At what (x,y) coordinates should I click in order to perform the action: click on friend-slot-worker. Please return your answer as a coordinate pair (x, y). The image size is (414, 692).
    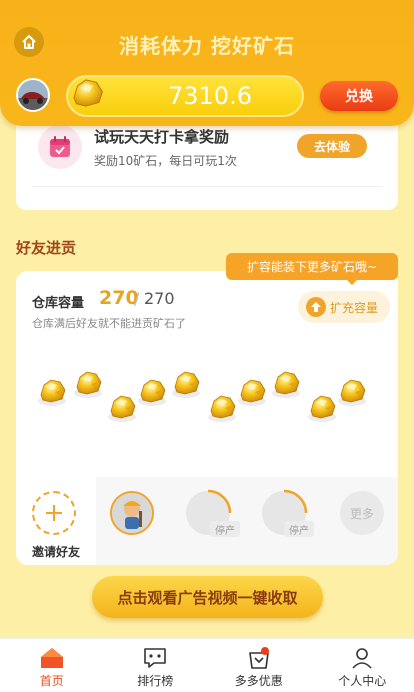
    Looking at the image, I should click on (132, 513).